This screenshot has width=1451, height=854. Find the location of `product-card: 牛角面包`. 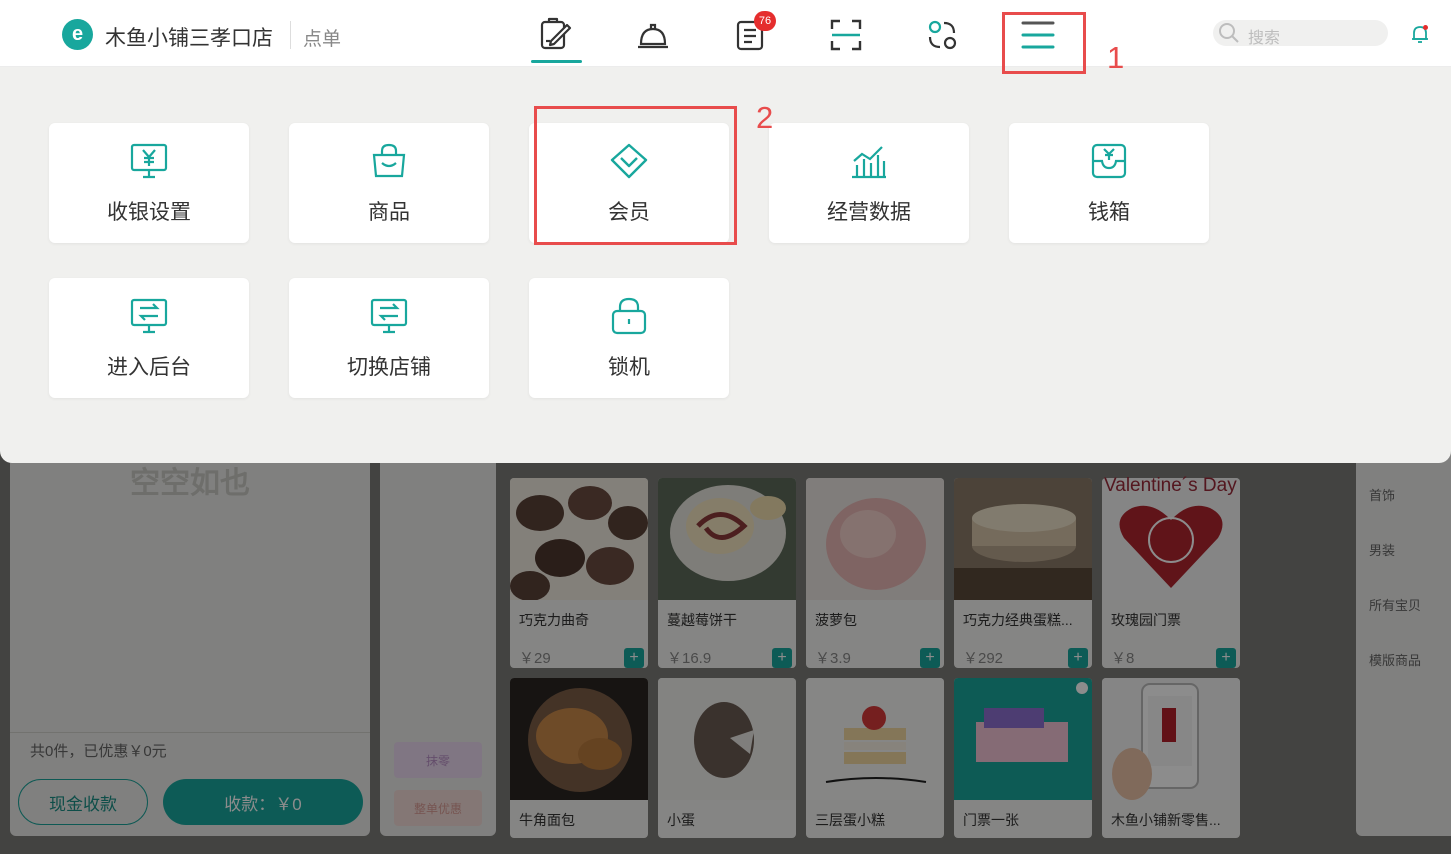

product-card: 牛角面包 is located at coordinates (579, 758).